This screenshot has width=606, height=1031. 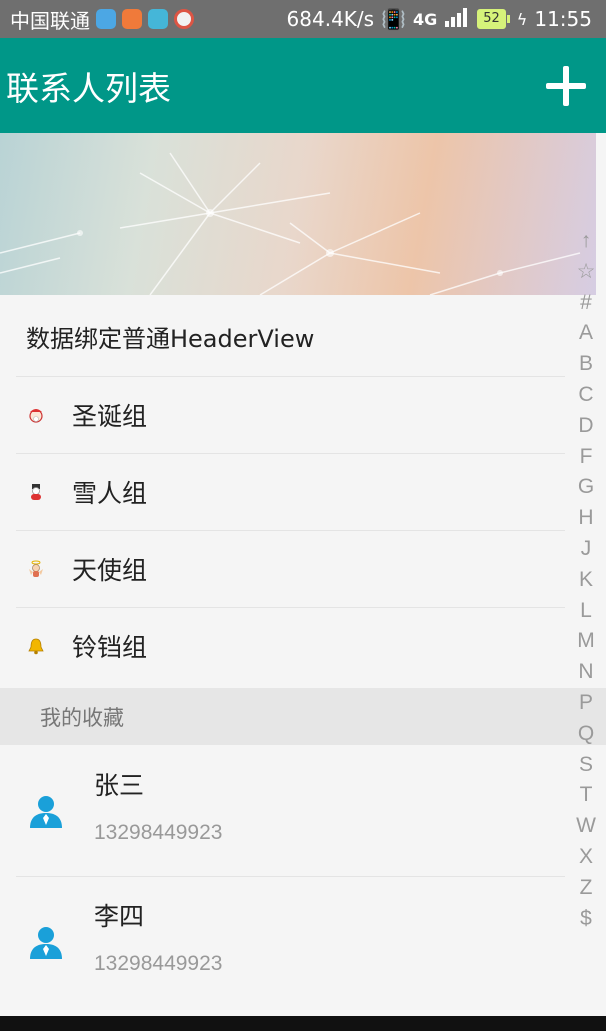 What do you see at coordinates (50, 20) in the screenshot?
I see `carrier-label: 中国联通` at bounding box center [50, 20].